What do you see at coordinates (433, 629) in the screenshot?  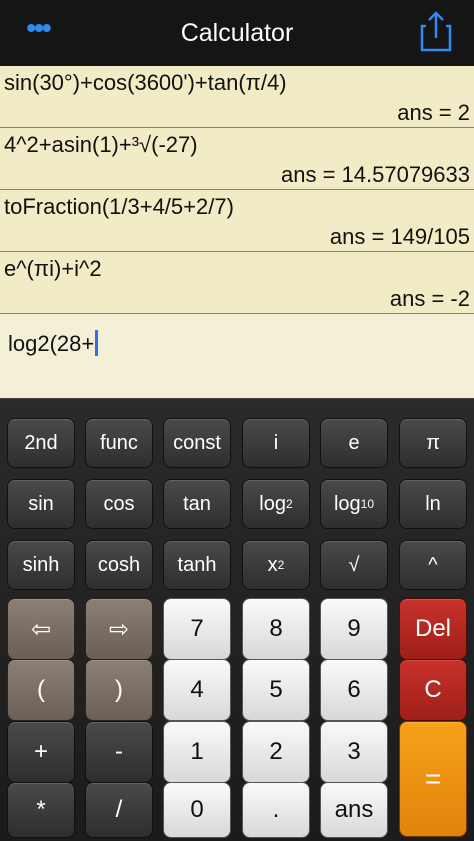 I see `delete-key: Del` at bounding box center [433, 629].